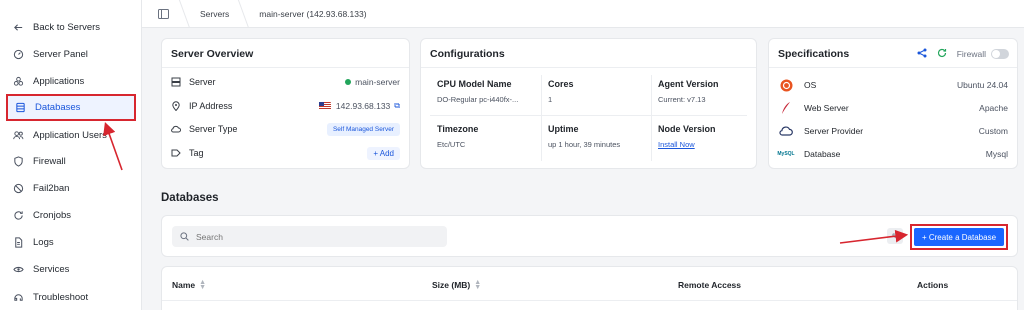 This screenshot has height=310, width=1024. I want to click on row-label: Tag, so click(196, 153).